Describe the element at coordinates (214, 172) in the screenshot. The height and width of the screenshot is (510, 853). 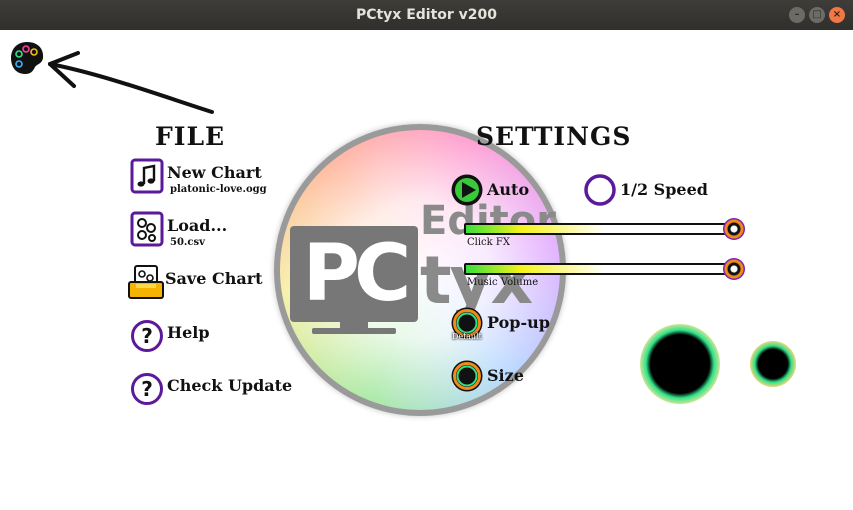
I see `new-chart-label: New Chart` at that location.